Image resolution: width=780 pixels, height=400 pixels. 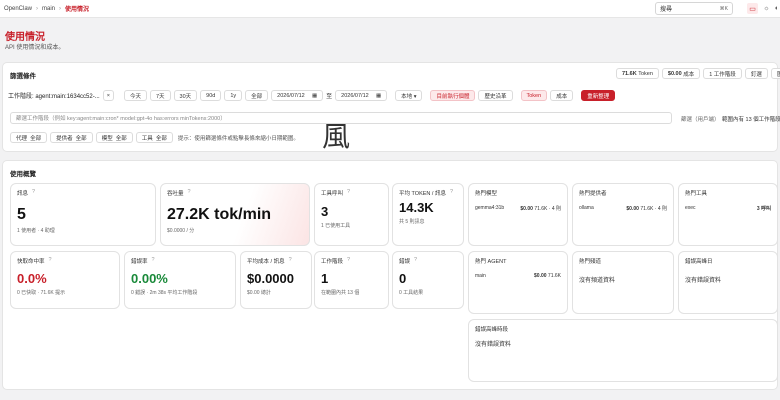 I want to click on sessions-summary: 1 工作階段, so click(x=722, y=73).